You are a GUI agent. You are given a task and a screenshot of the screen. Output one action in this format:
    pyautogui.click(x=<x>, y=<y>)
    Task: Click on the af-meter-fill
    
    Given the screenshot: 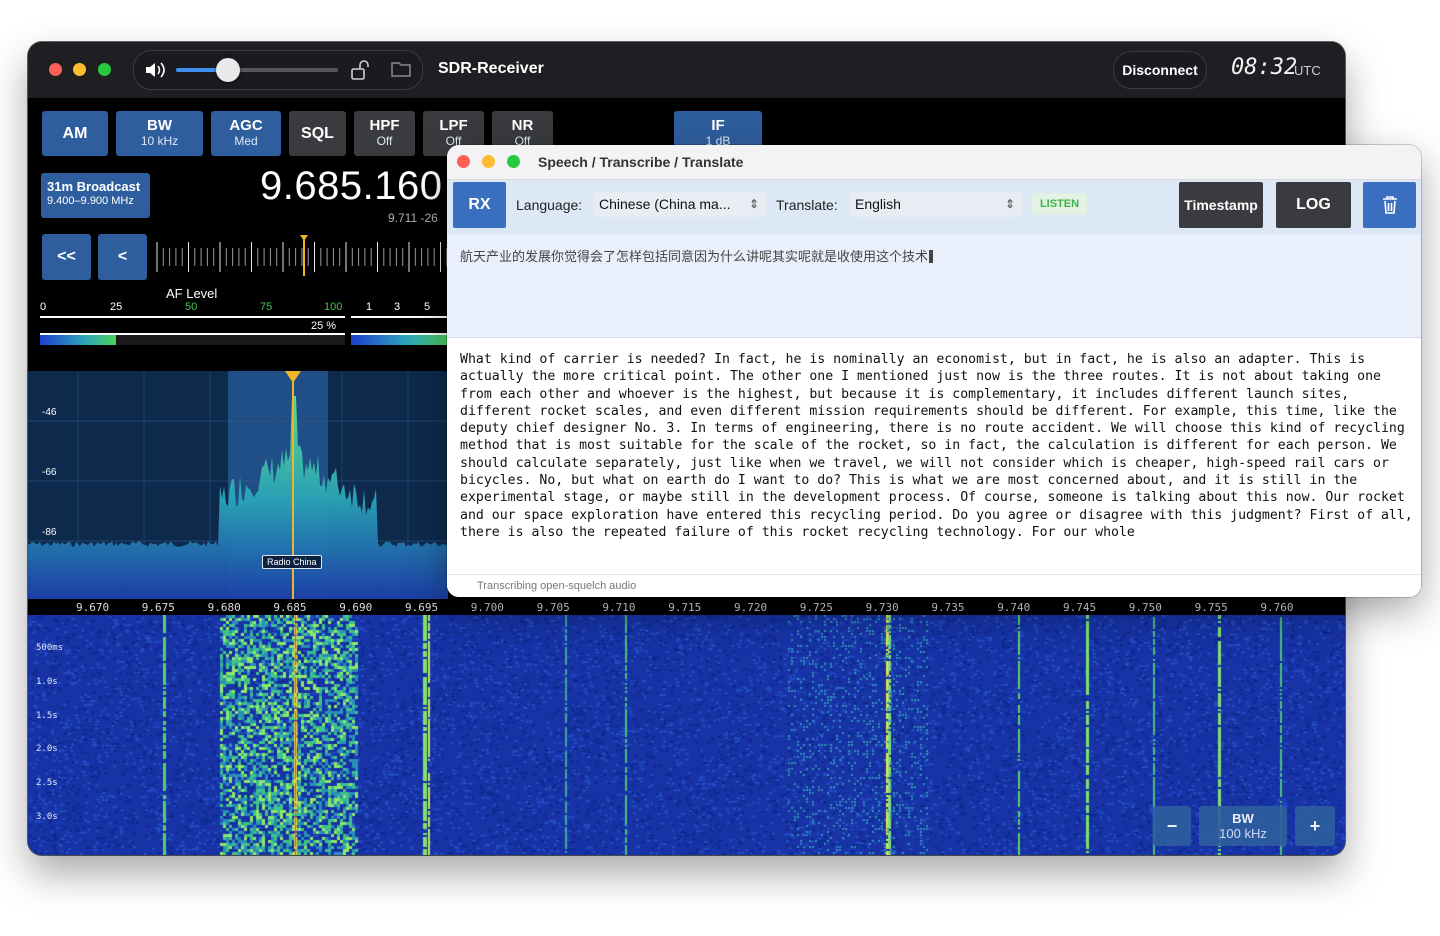 What is the action you would take?
    pyautogui.click(x=78, y=340)
    